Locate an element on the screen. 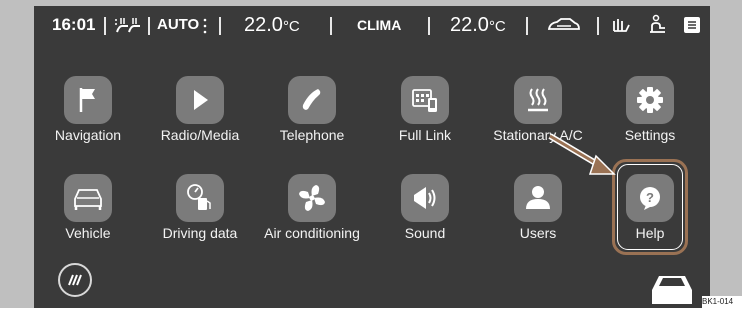  app-users: Users is located at coordinates (538, 219).